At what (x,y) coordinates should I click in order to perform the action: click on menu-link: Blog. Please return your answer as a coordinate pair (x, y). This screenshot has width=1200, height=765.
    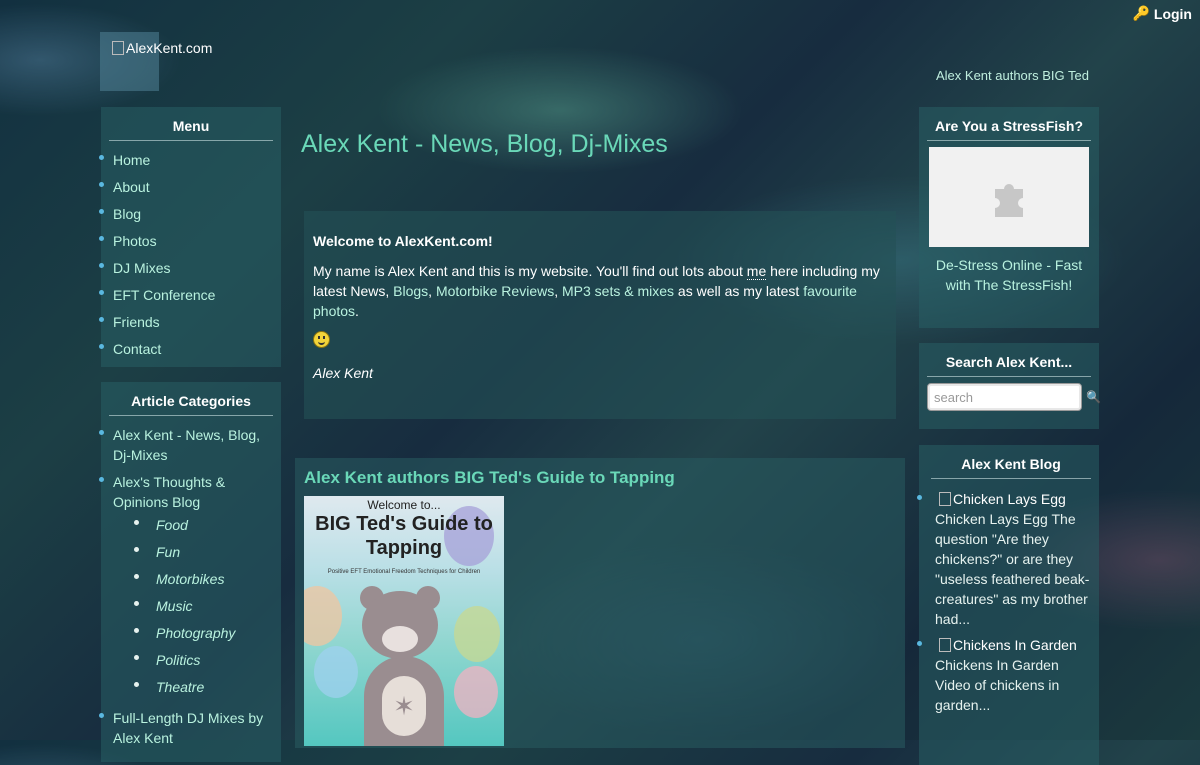
    Looking at the image, I should click on (127, 214).